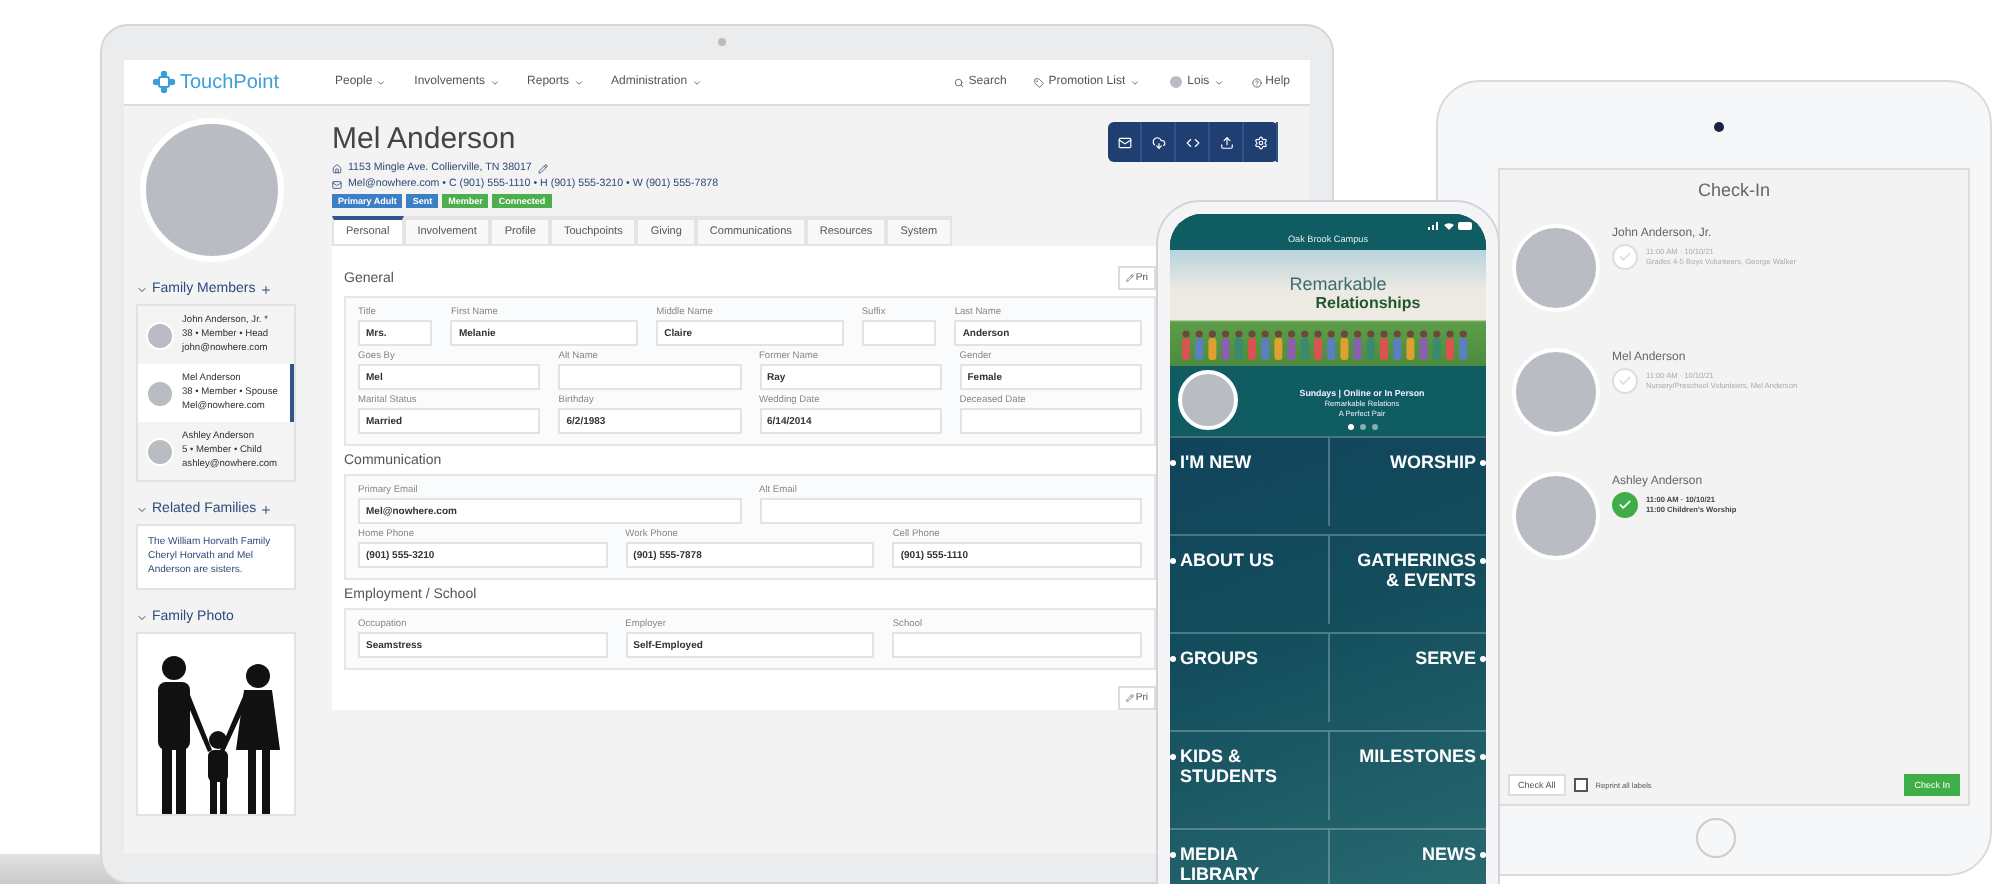  Describe the element at coordinates (1192, 142) in the screenshot. I see `code-icon` at that location.